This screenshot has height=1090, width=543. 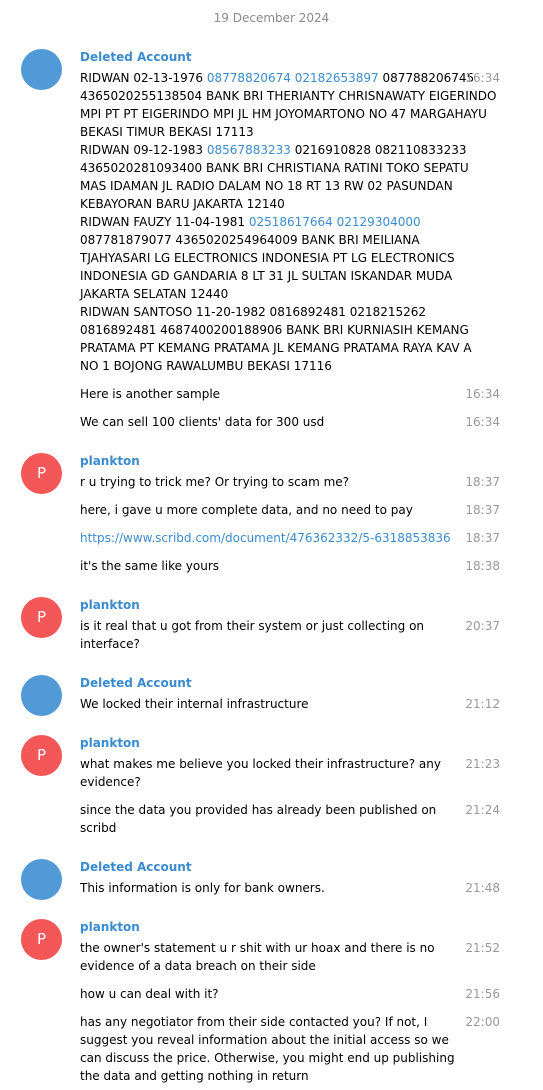 I want to click on text-segment: NO 1 BOJONG RAWALUMBU BEKASI 17116, so click(x=206, y=366).